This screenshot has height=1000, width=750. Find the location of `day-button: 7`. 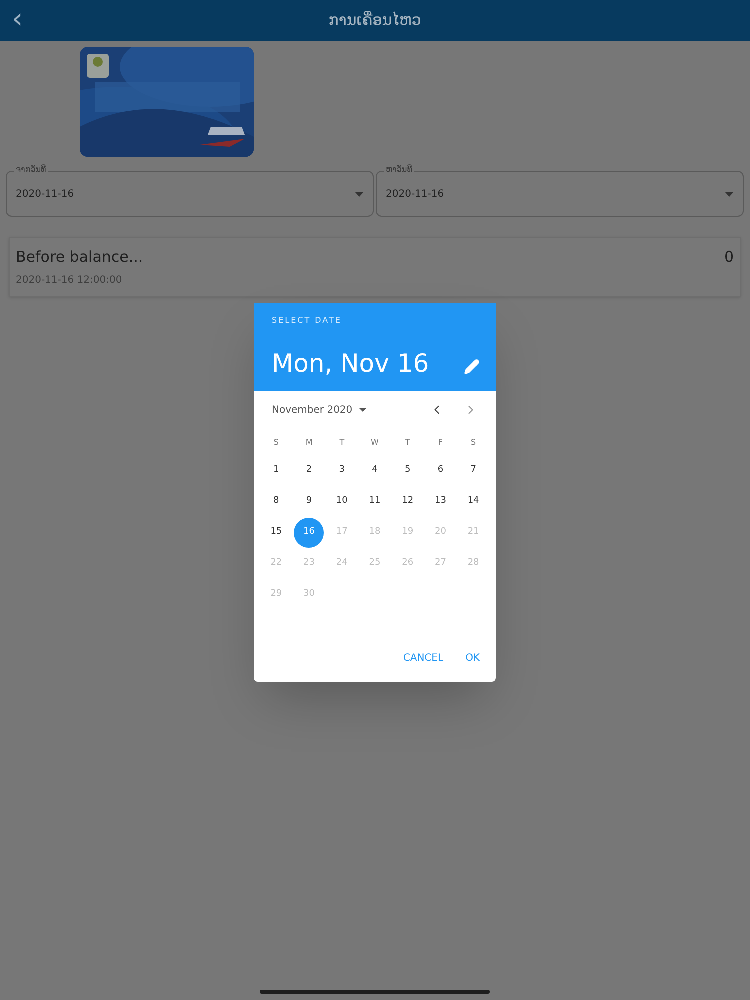

day-button: 7 is located at coordinates (473, 471).